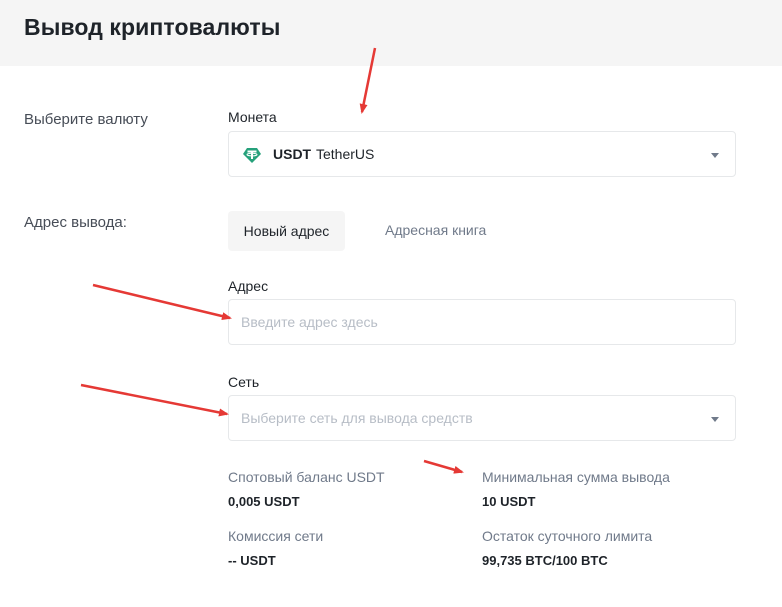  Describe the element at coordinates (545, 560) in the screenshot. I see `daily-limit-value: 99,735 BTC/100 BTC` at that location.